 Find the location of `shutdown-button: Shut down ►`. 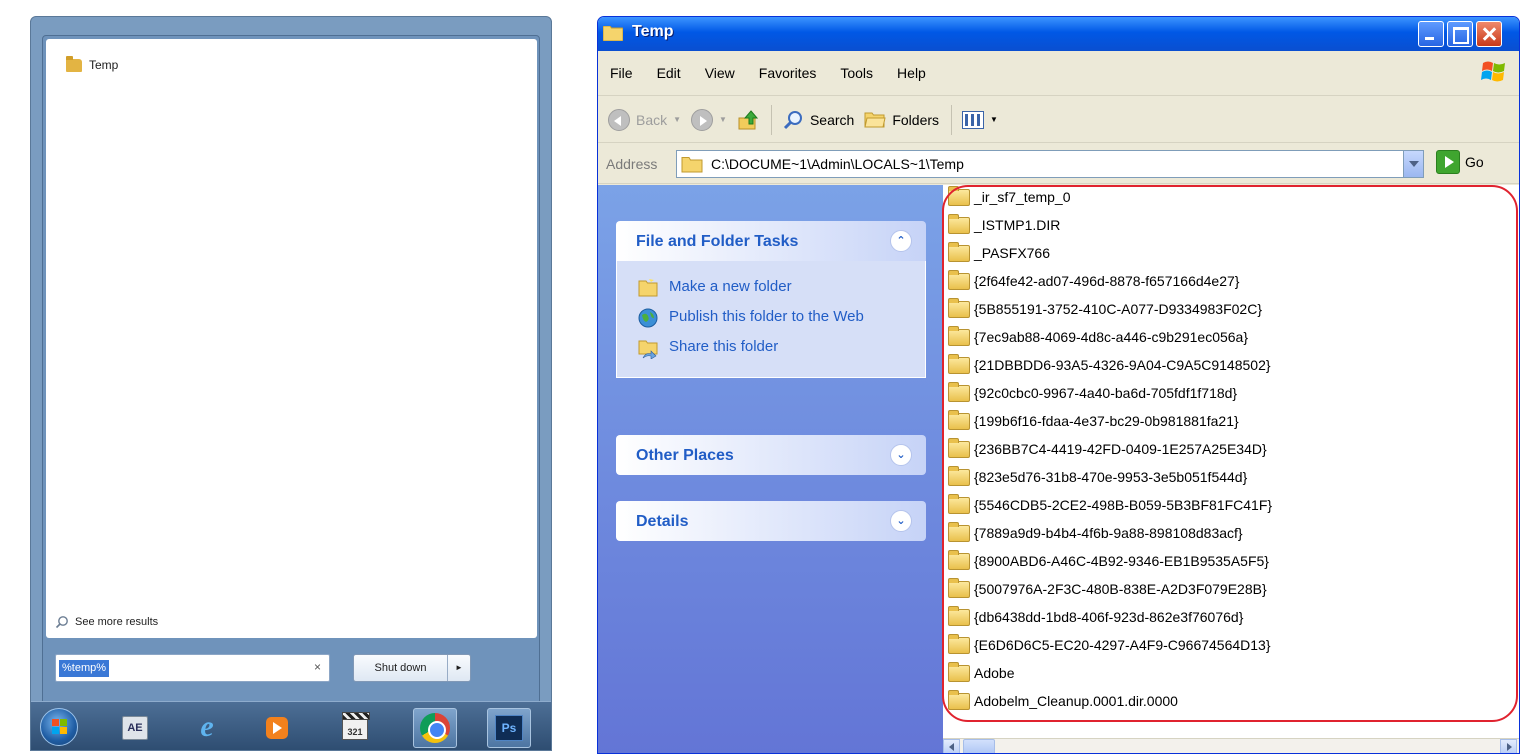

shutdown-button: Shut down ► is located at coordinates (412, 668).